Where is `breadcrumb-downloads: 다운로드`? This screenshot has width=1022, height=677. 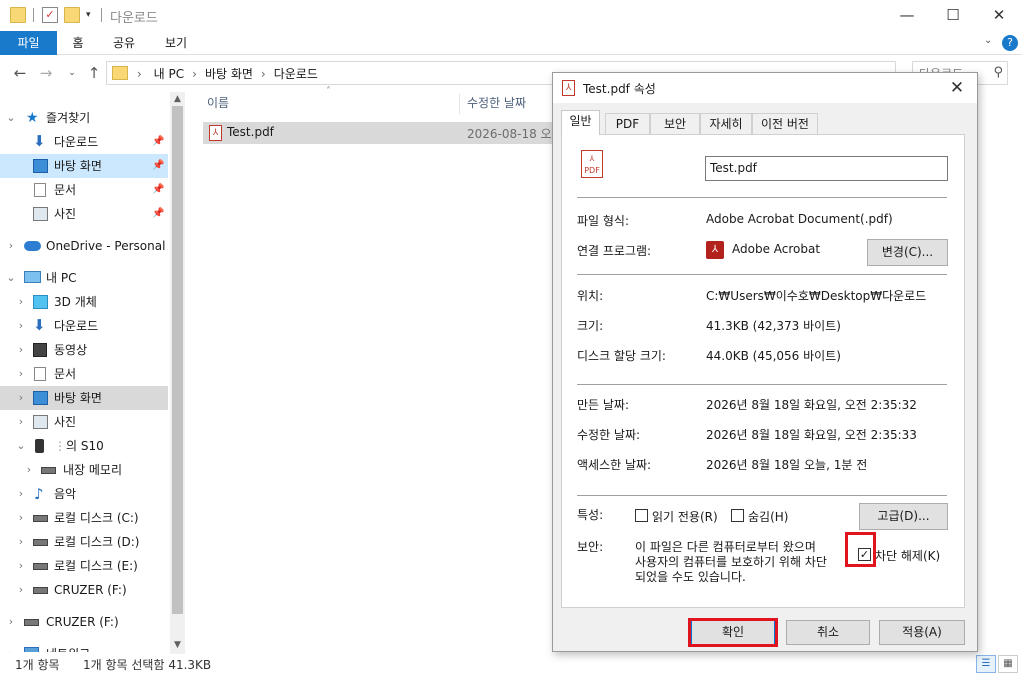
breadcrumb-downloads: 다운로드 is located at coordinates (296, 74).